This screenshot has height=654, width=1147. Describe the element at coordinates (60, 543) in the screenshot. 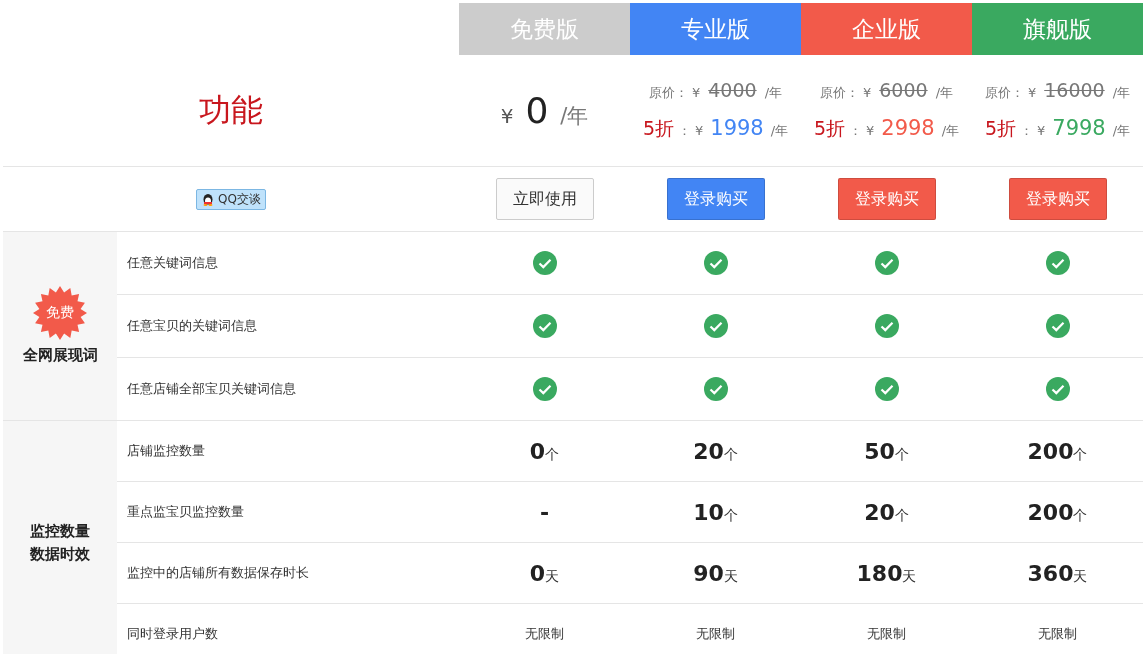

I see `group-title: 监控数量 数据时效` at that location.